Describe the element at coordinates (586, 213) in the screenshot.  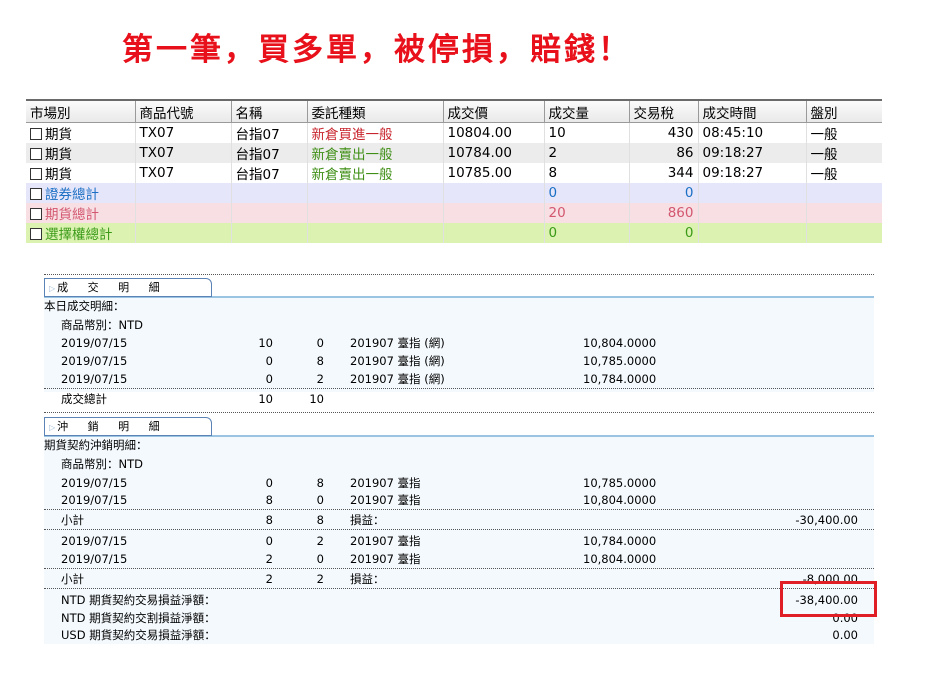
I see `total-qty: 20` at that location.